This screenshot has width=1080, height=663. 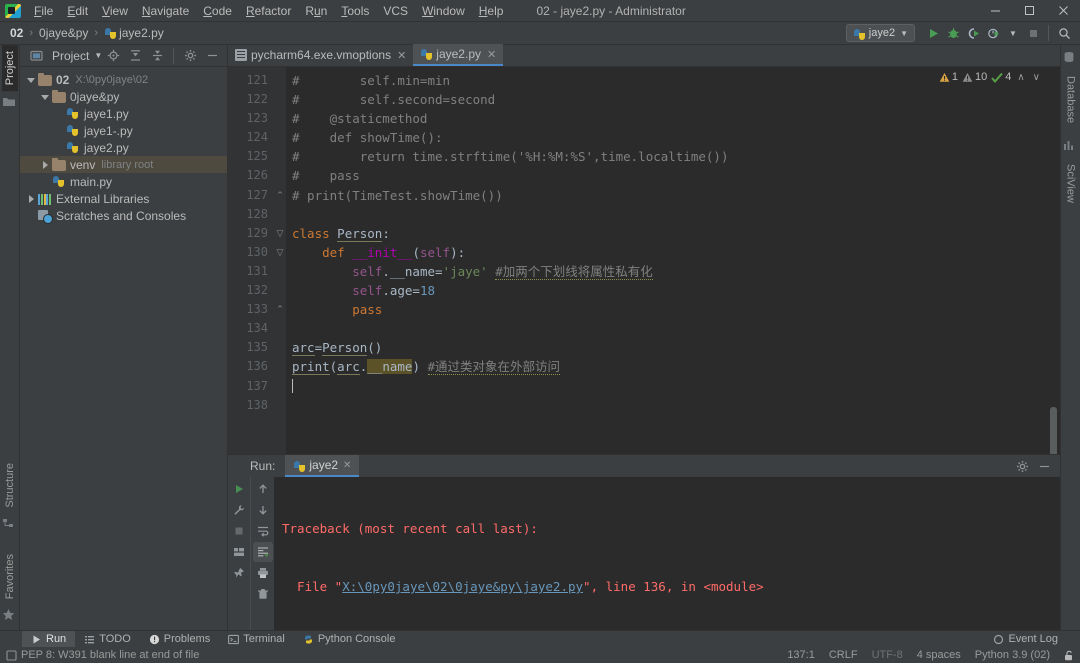 What do you see at coordinates (95, 96) in the screenshot?
I see `tree-node-label: 0jaye&py` at bounding box center [95, 96].